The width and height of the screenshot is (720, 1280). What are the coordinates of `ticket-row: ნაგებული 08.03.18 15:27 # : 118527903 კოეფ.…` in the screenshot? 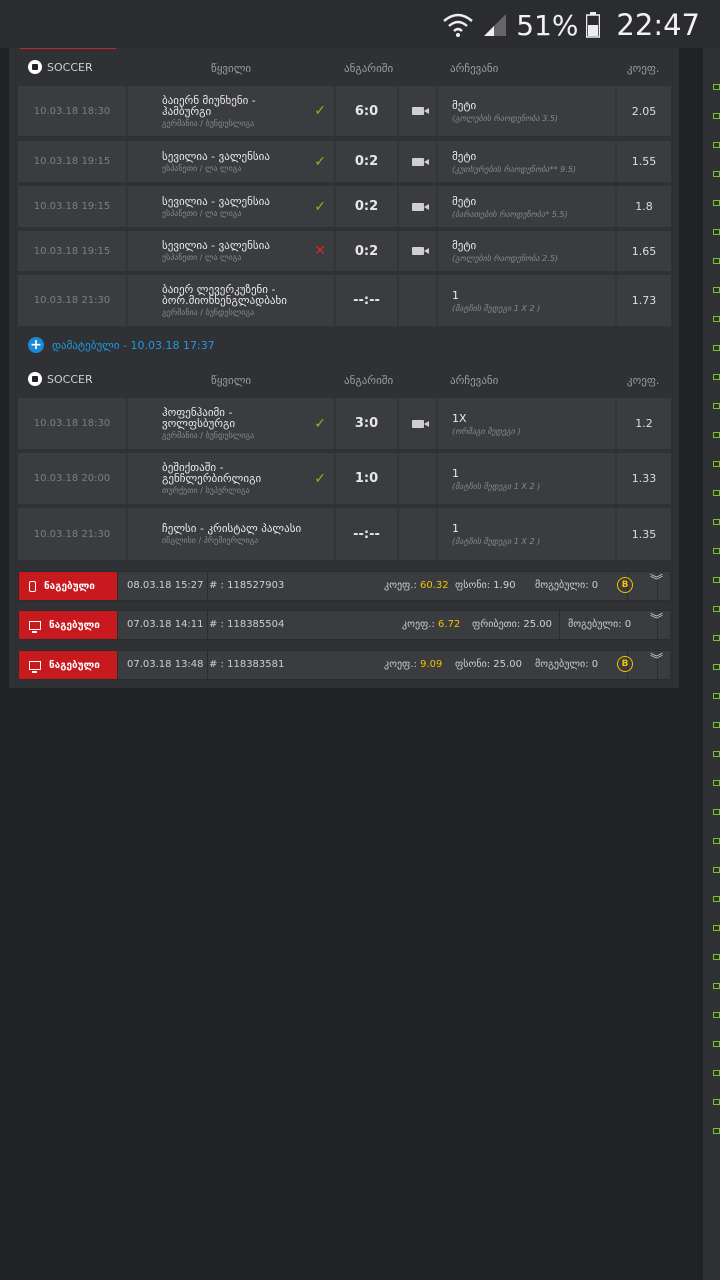 It's located at (344, 586).